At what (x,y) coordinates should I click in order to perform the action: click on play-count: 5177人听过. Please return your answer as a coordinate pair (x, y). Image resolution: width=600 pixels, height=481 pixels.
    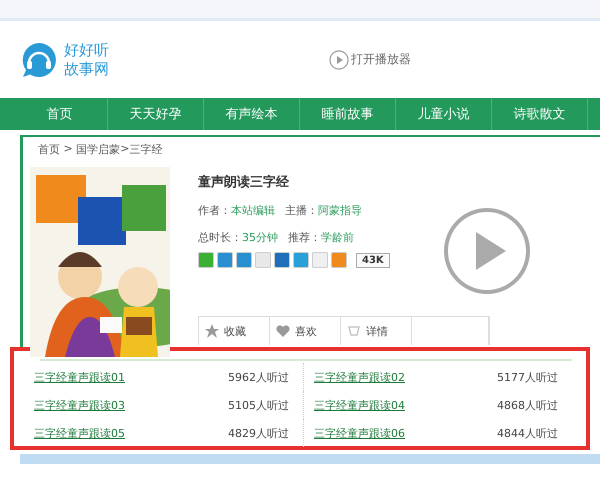
    Looking at the image, I should click on (527, 377).